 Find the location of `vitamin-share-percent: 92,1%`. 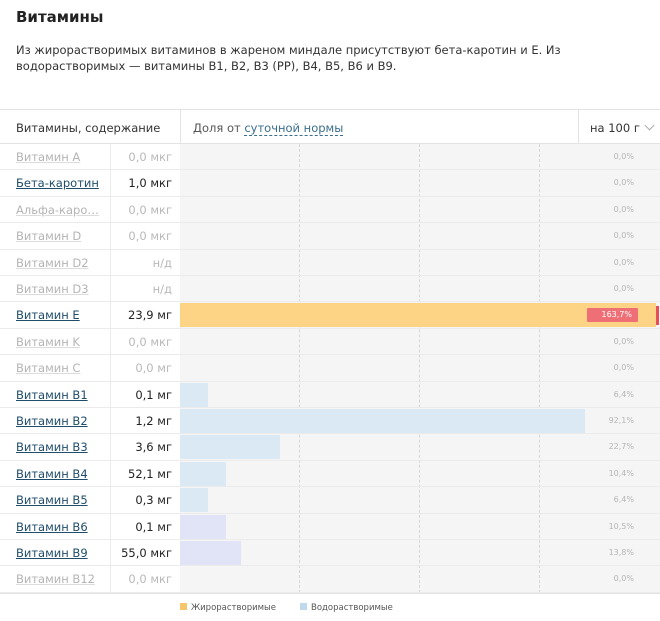

vitamin-share-percent: 92,1% is located at coordinates (621, 420).